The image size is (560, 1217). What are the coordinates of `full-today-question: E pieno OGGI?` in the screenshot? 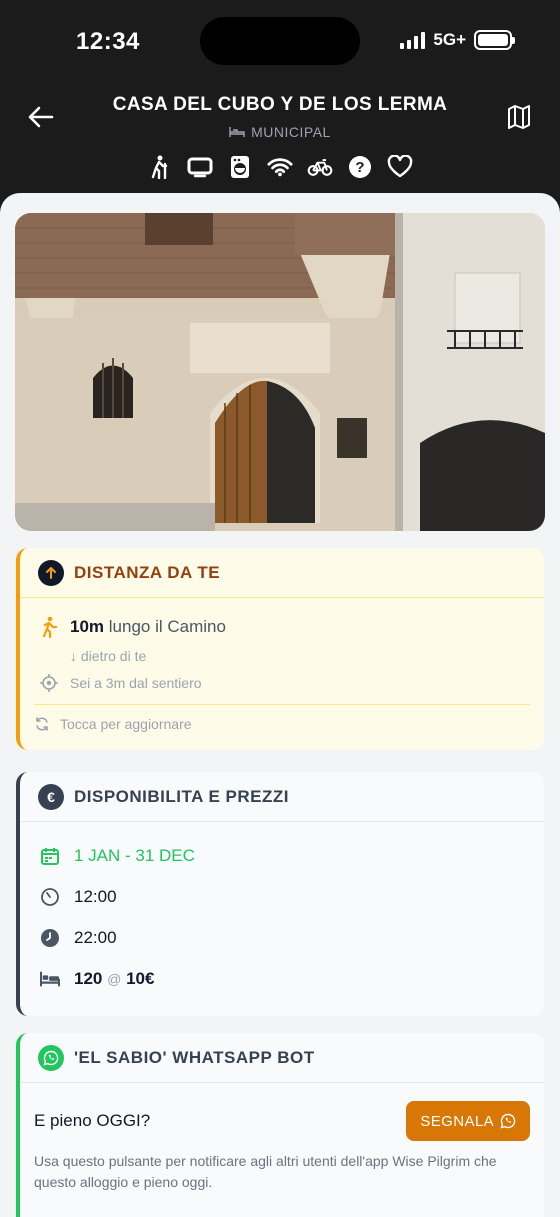 It's located at (92, 1120).